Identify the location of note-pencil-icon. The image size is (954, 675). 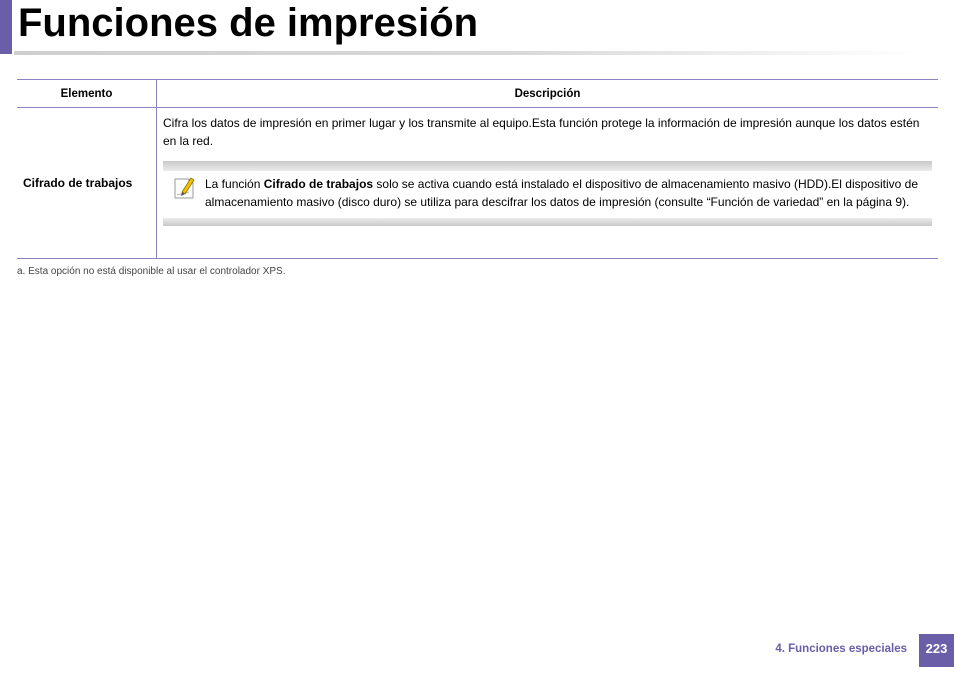
(185, 188).